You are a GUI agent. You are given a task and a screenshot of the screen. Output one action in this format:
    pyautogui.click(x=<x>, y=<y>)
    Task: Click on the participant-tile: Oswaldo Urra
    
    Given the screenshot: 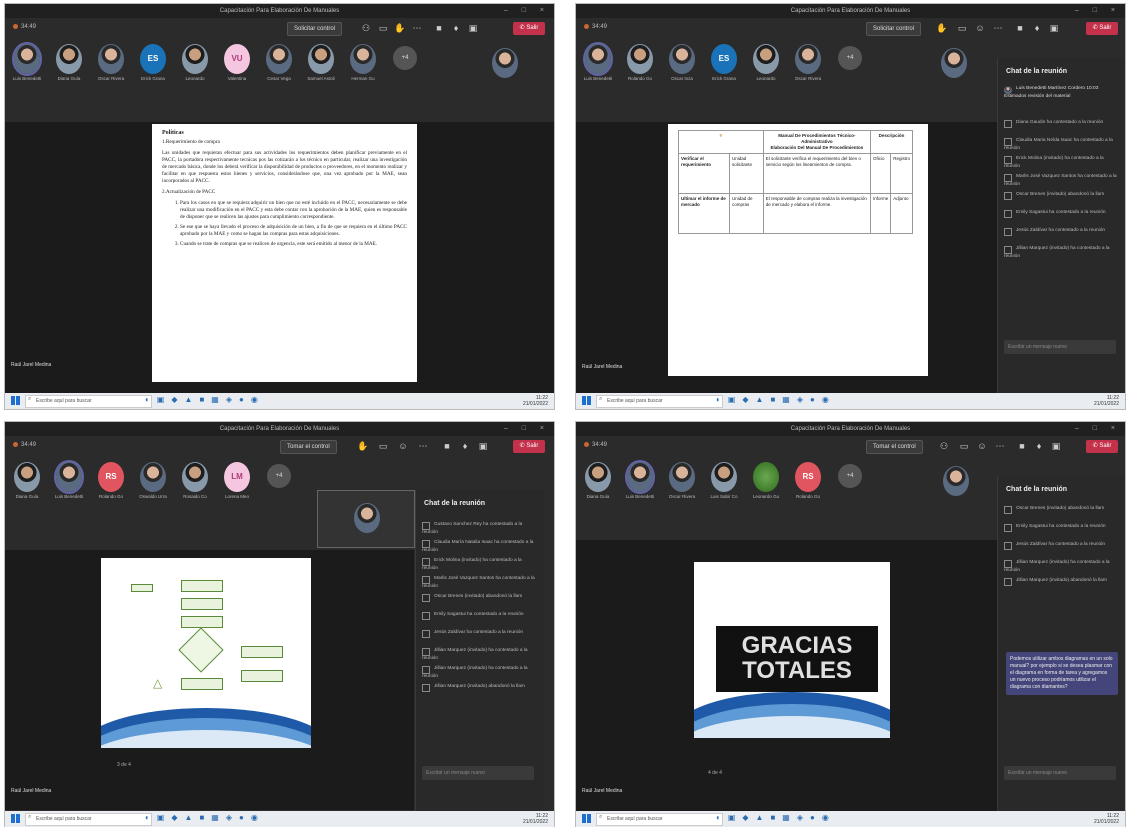 What is the action you would take?
    pyautogui.click(x=153, y=483)
    